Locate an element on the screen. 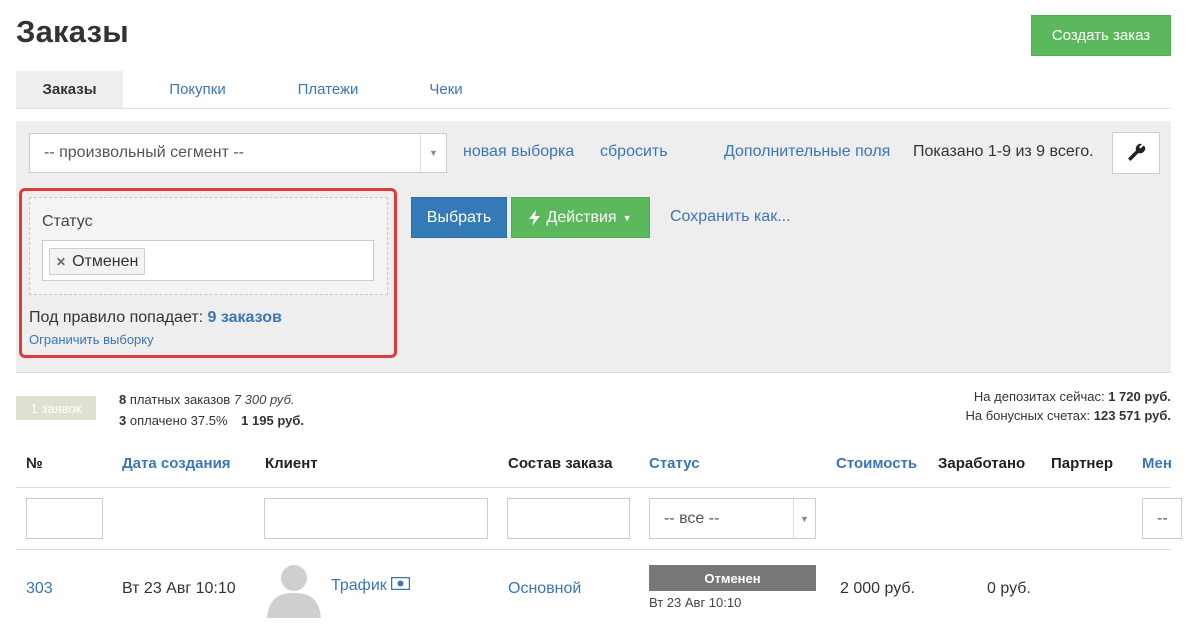  paid-count: 8 is located at coordinates (123, 399).